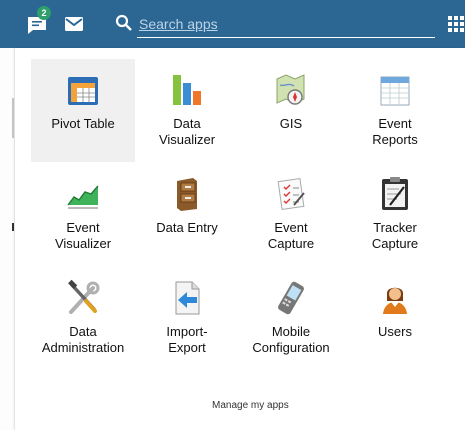  What do you see at coordinates (187, 90) in the screenshot?
I see `data-visualizer-icon` at bounding box center [187, 90].